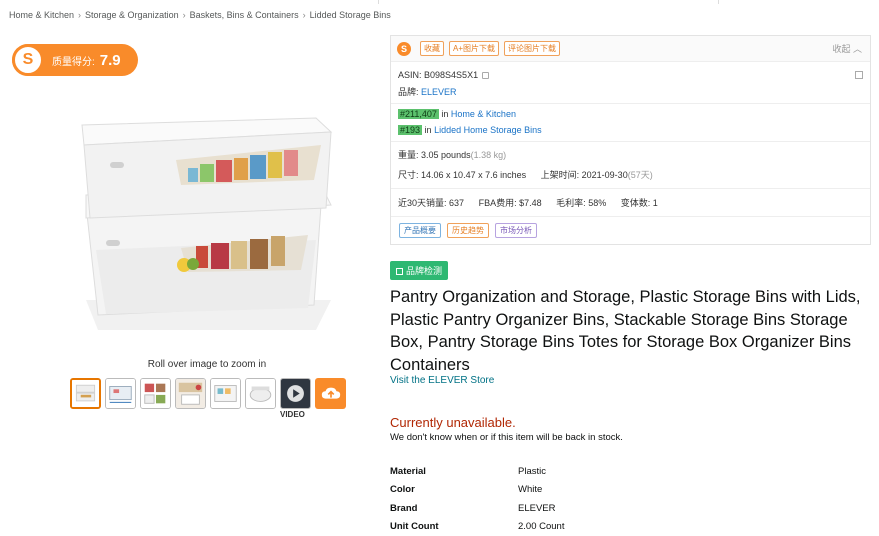  Describe the element at coordinates (408, 175) in the screenshot. I see `size-label: 尺寸:` at that location.